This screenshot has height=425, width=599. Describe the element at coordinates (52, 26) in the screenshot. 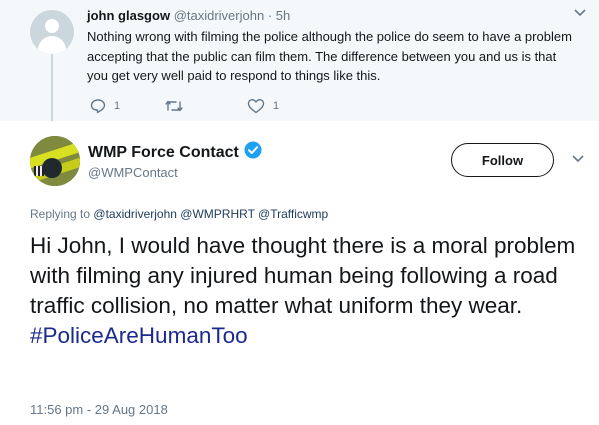

I see `default-avatar-head` at that location.